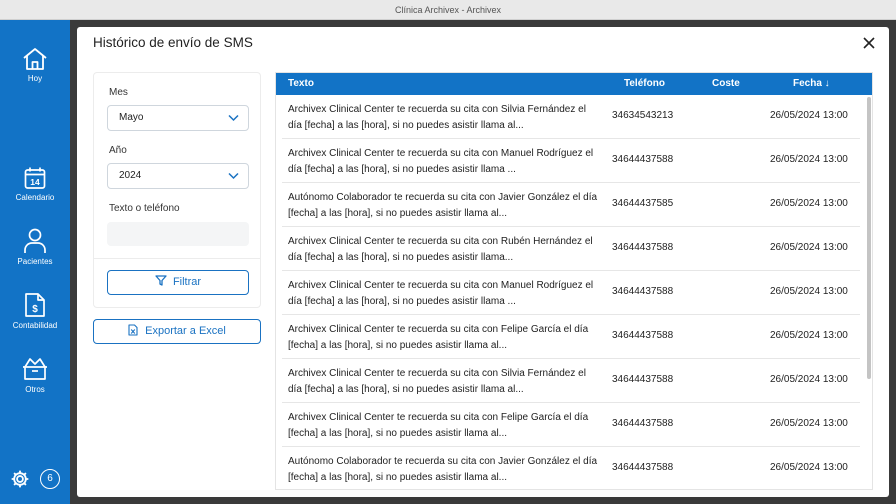  I want to click on close-icon, so click(869, 43).